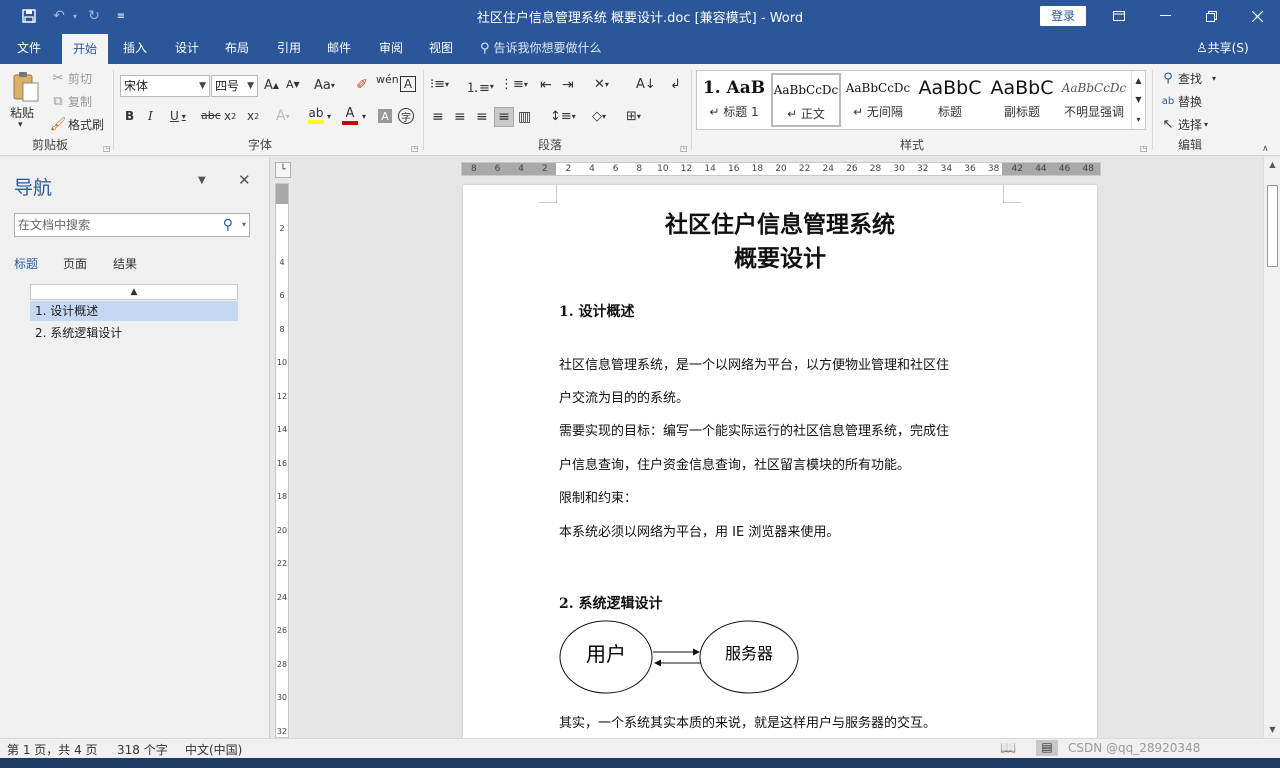  Describe the element at coordinates (878, 100) in the screenshot. I see `style-no-spacing: AaBbCcDc ↵ 无间隔` at that location.